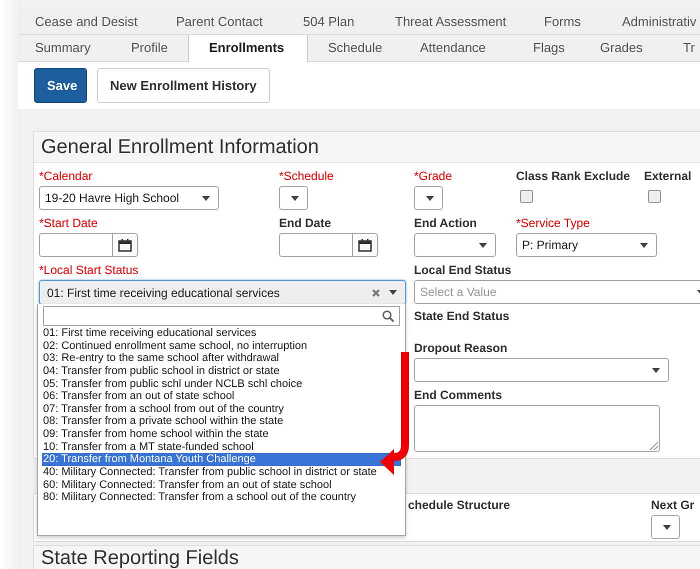 The image size is (700, 569). What do you see at coordinates (537, 428) in the screenshot?
I see `text-area` at bounding box center [537, 428].